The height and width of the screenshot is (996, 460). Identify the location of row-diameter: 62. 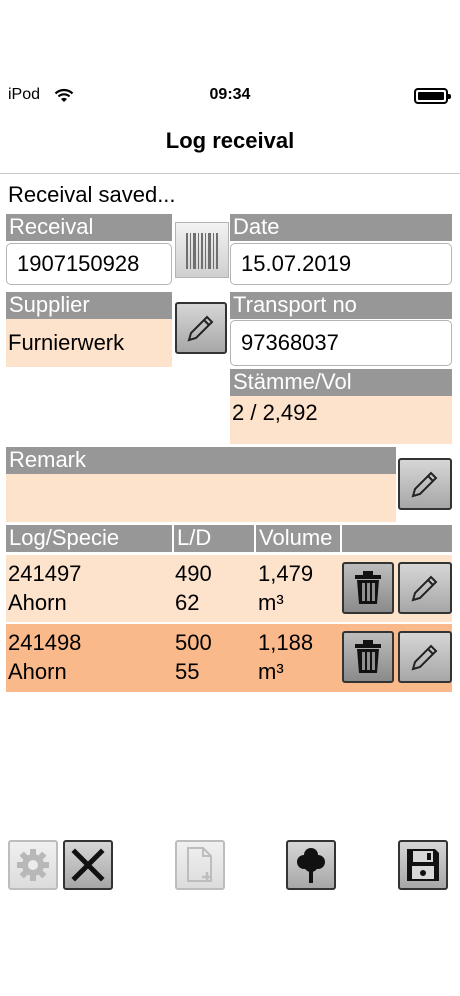
(187, 602).